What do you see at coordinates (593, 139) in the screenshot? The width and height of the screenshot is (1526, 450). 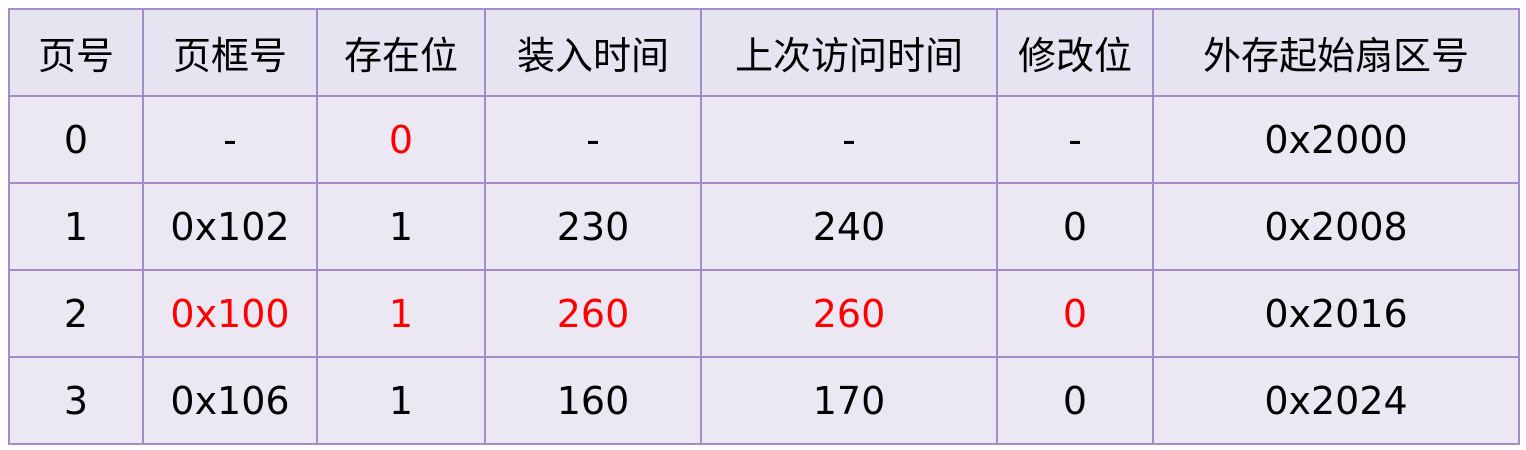 I see `cell-load-time: -` at bounding box center [593, 139].